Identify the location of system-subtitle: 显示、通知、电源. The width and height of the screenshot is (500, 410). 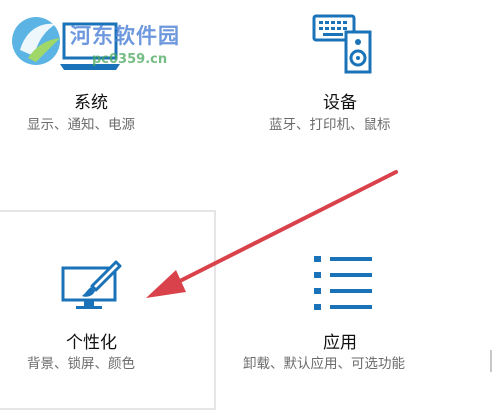
(81, 125).